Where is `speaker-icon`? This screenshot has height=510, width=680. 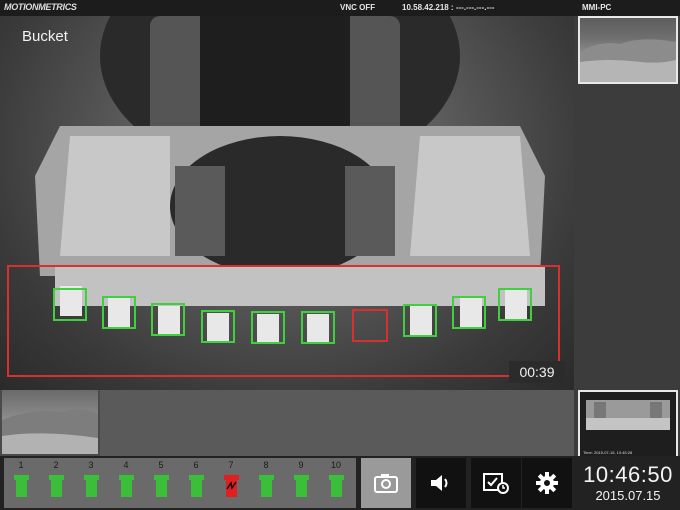
speaker-icon is located at coordinates (439, 483).